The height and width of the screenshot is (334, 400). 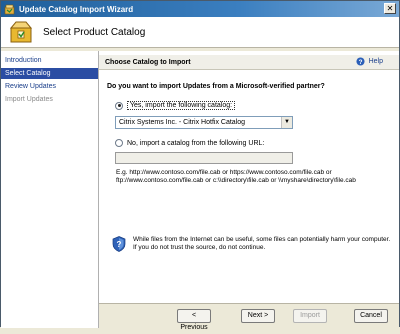 I want to click on no-radio, so click(x=119, y=143).